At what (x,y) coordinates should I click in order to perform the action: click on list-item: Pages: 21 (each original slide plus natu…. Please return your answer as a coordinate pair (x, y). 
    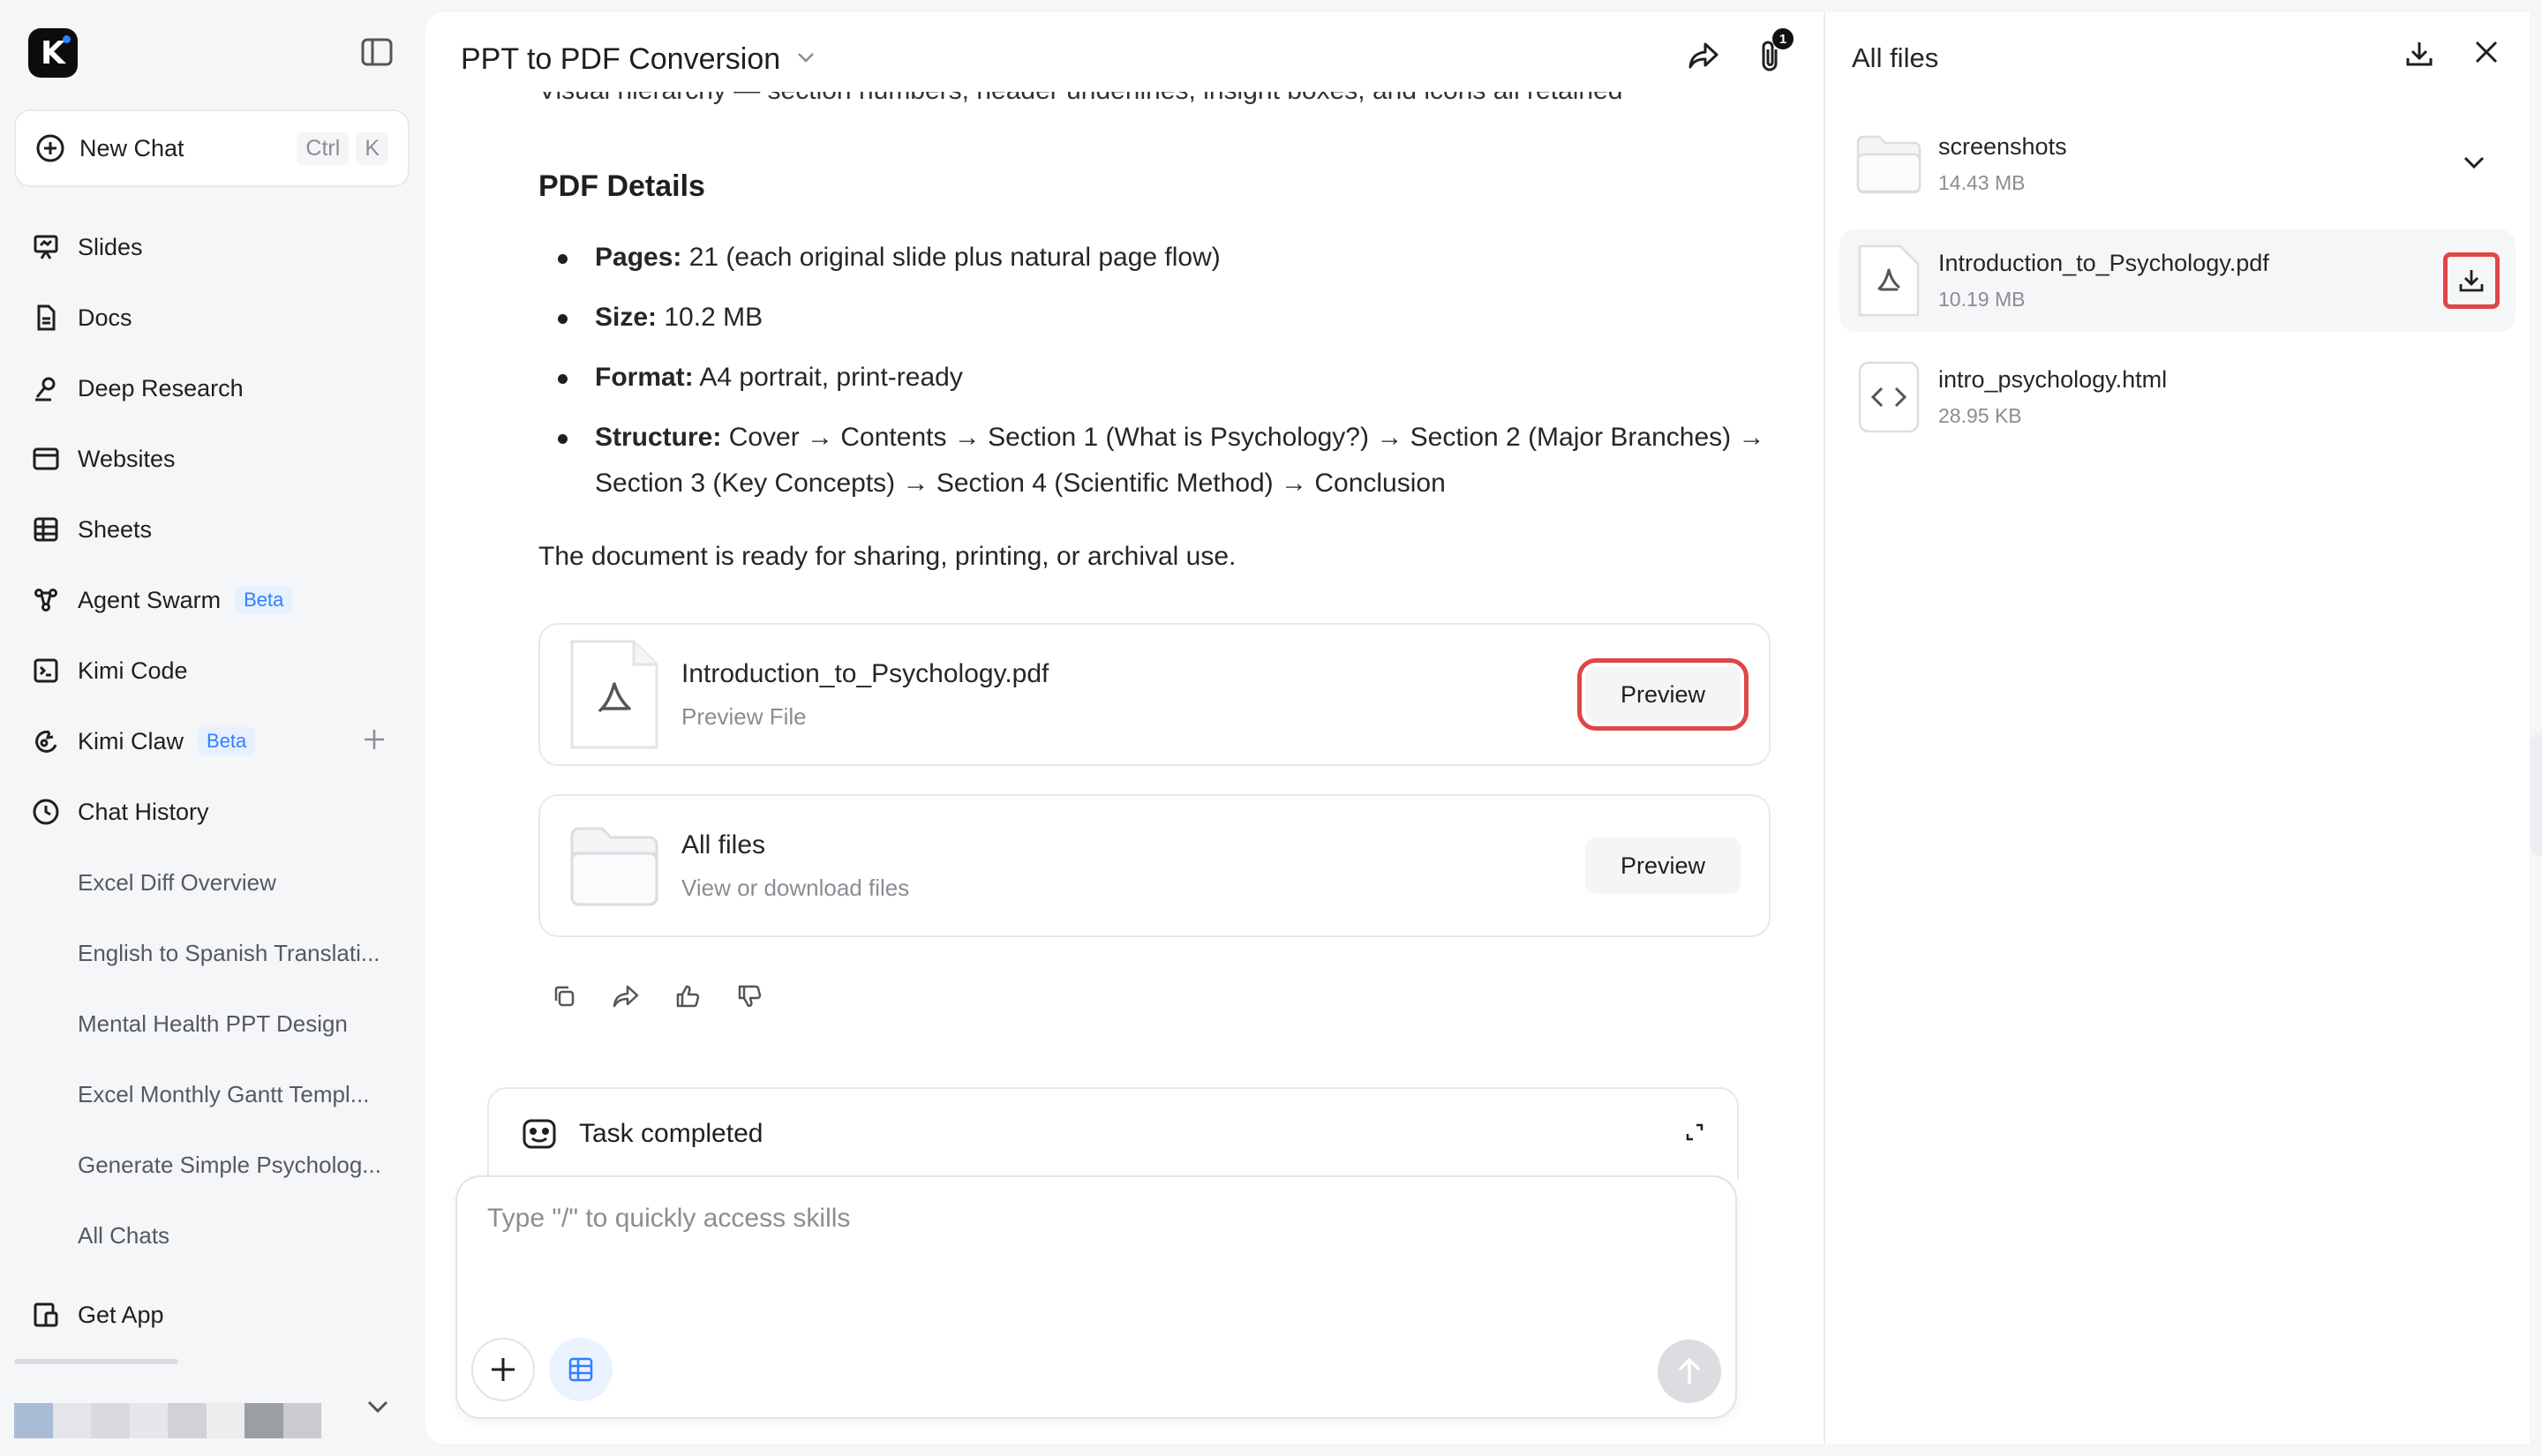
    Looking at the image, I should click on (1156, 258).